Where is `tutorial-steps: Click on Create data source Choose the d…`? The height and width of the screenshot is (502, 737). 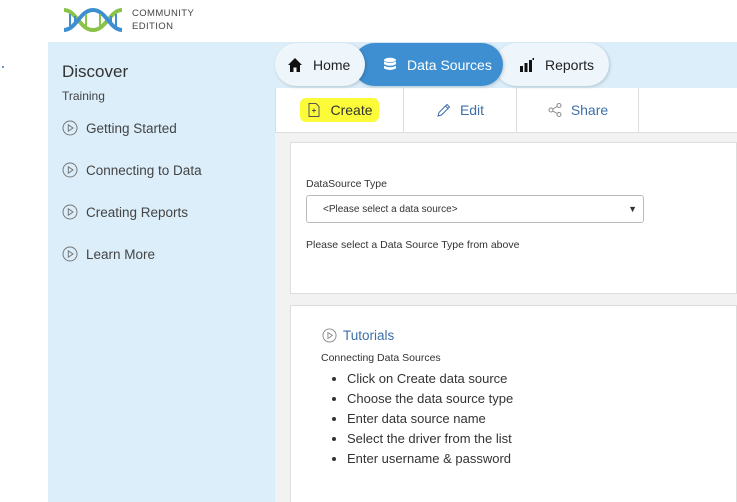 tutorial-steps: Click on Create data source Choose the d… is located at coordinates (420, 419).